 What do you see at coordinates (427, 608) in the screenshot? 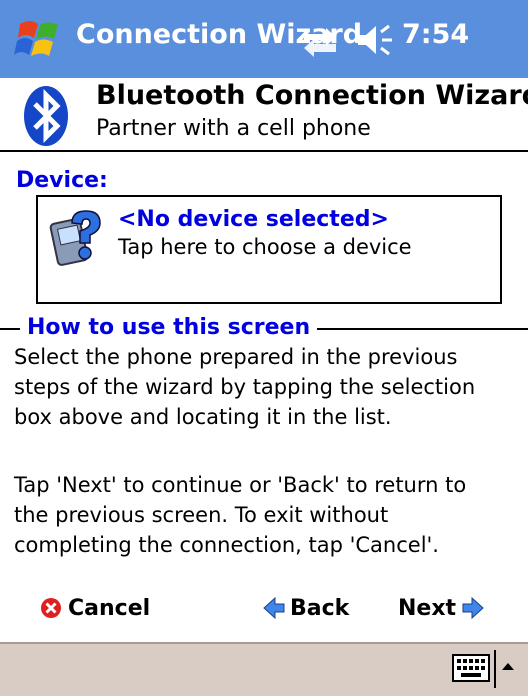
I see `next-label: Next` at bounding box center [427, 608].